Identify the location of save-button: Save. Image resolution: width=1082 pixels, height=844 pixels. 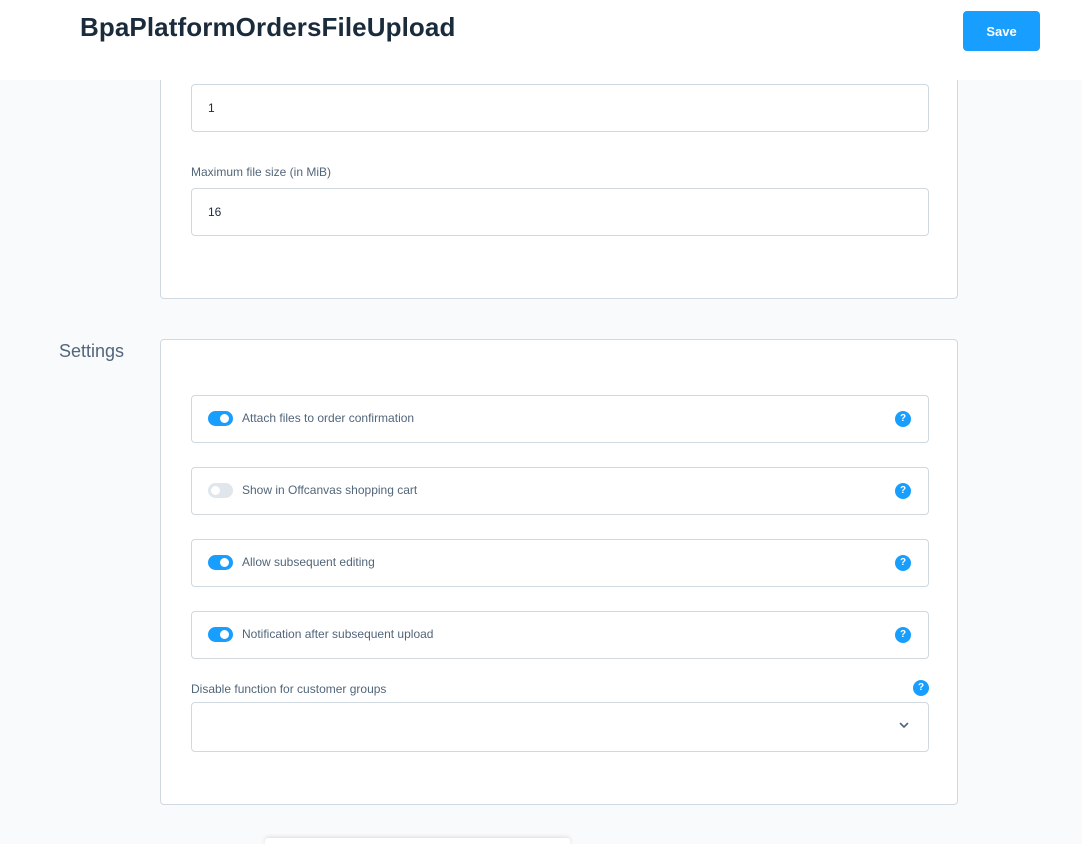
(1001, 31).